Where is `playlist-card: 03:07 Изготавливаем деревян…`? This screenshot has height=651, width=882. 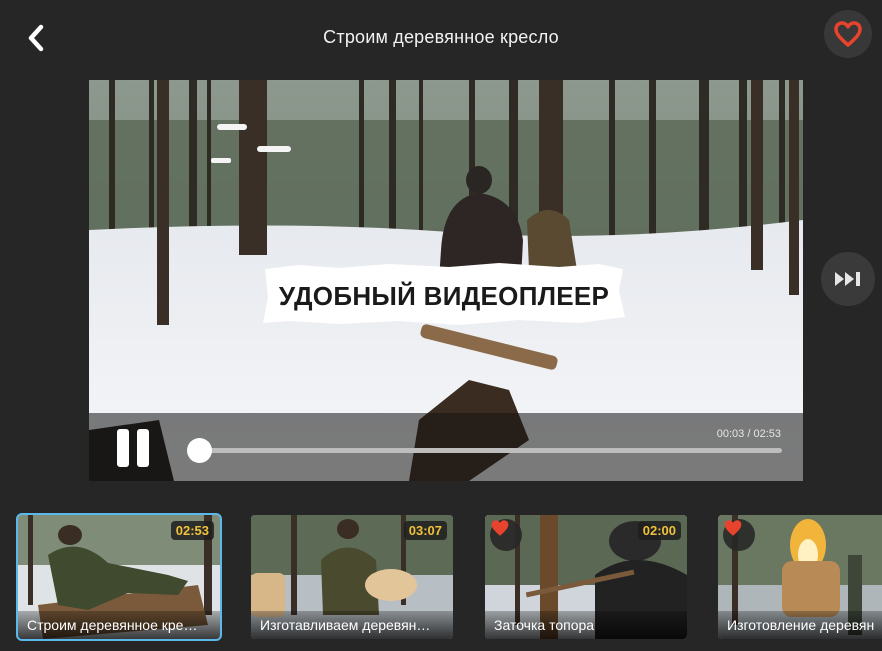
playlist-card: 03:07 Изготавливаем деревян… is located at coordinates (352, 577).